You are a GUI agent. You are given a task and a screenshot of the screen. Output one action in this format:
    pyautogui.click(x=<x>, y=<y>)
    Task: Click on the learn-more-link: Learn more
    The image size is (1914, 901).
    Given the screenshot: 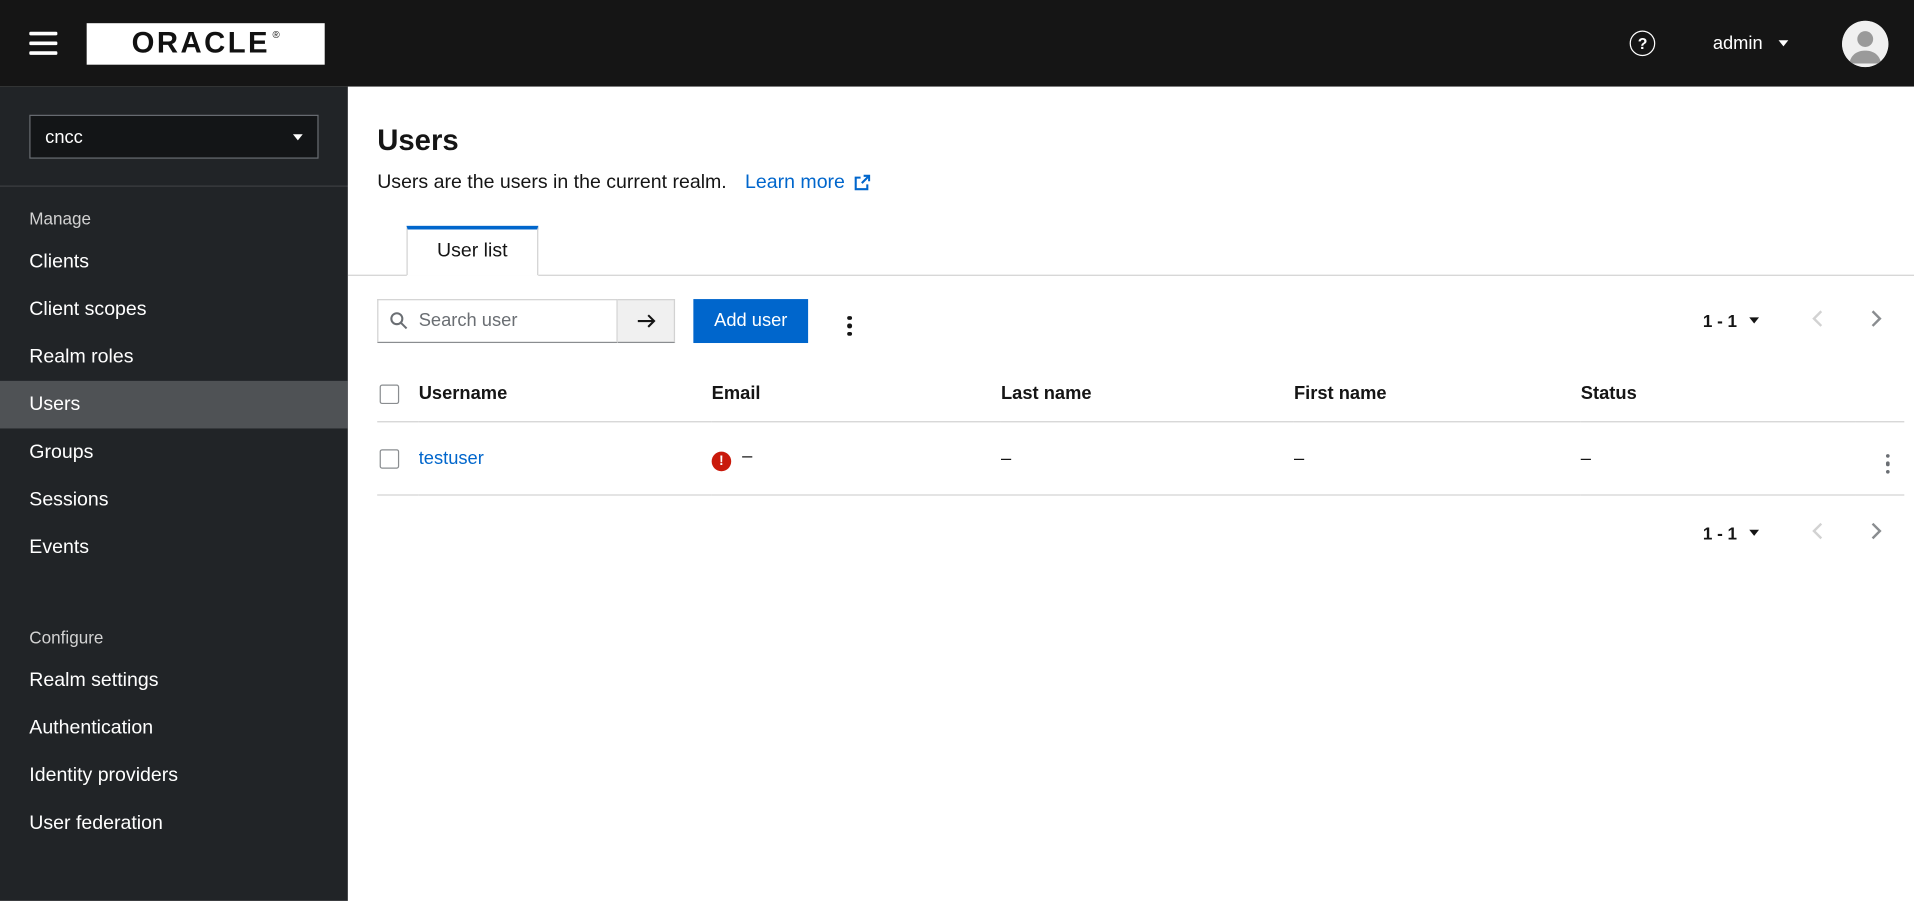 What is the action you would take?
    pyautogui.click(x=808, y=183)
    